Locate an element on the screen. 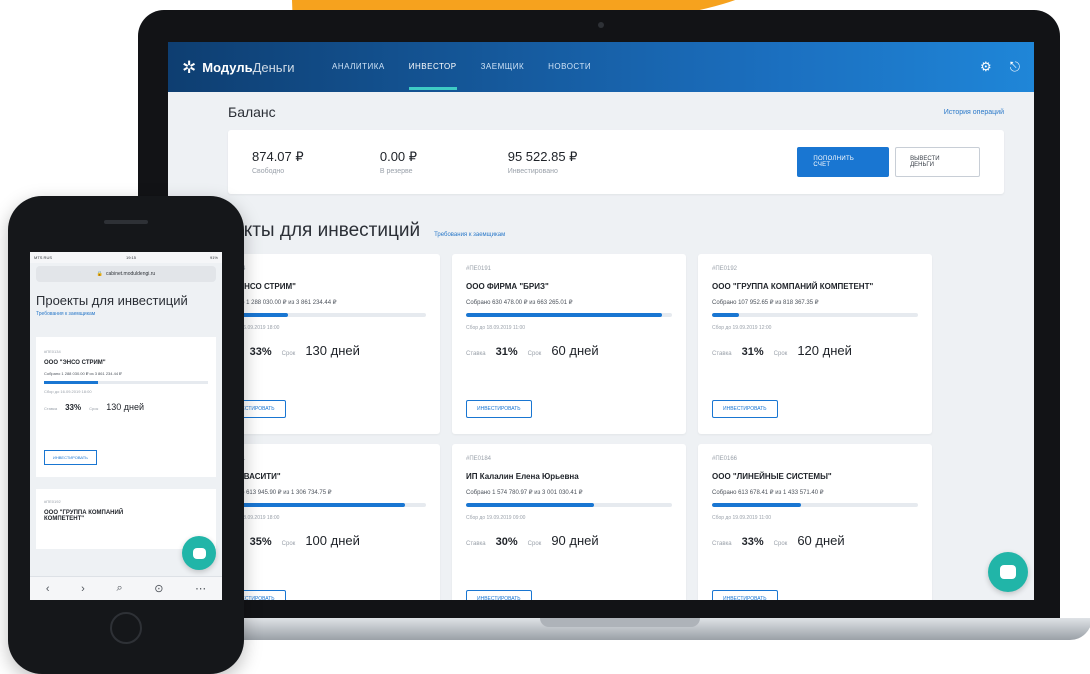 The image size is (1090, 674). mobile-browser-nav: ‹ › ⌕ ⊙ ⋯ is located at coordinates (126, 588).